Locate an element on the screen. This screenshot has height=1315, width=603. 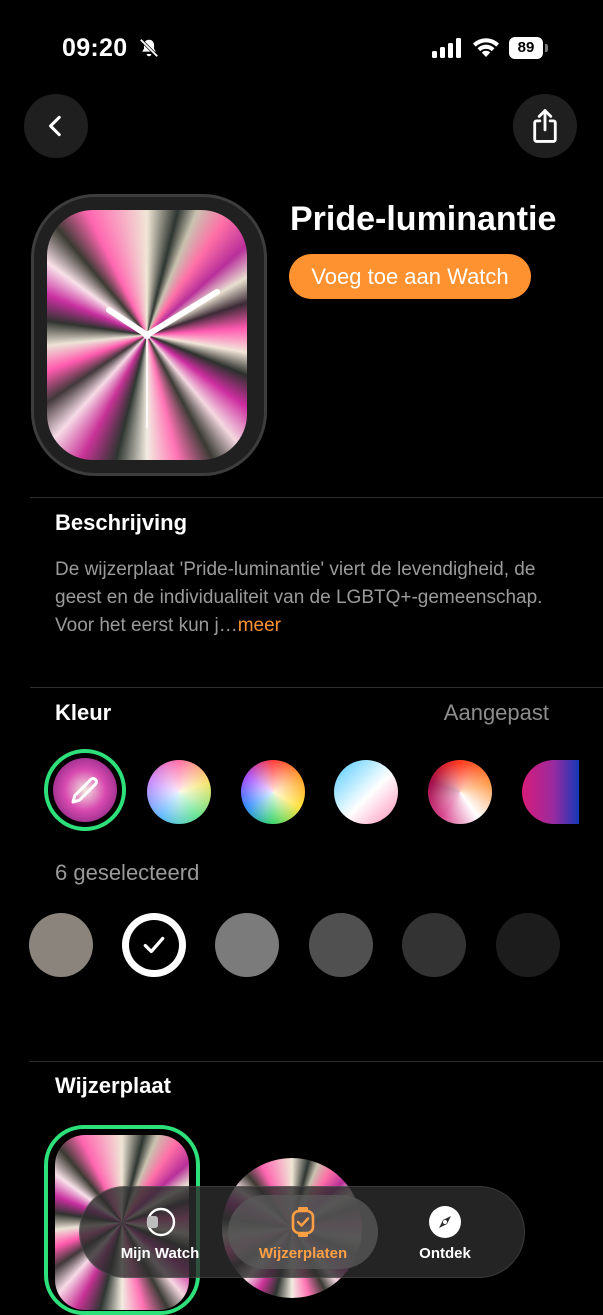
face-title: Pride-luminantie is located at coordinates (423, 219).